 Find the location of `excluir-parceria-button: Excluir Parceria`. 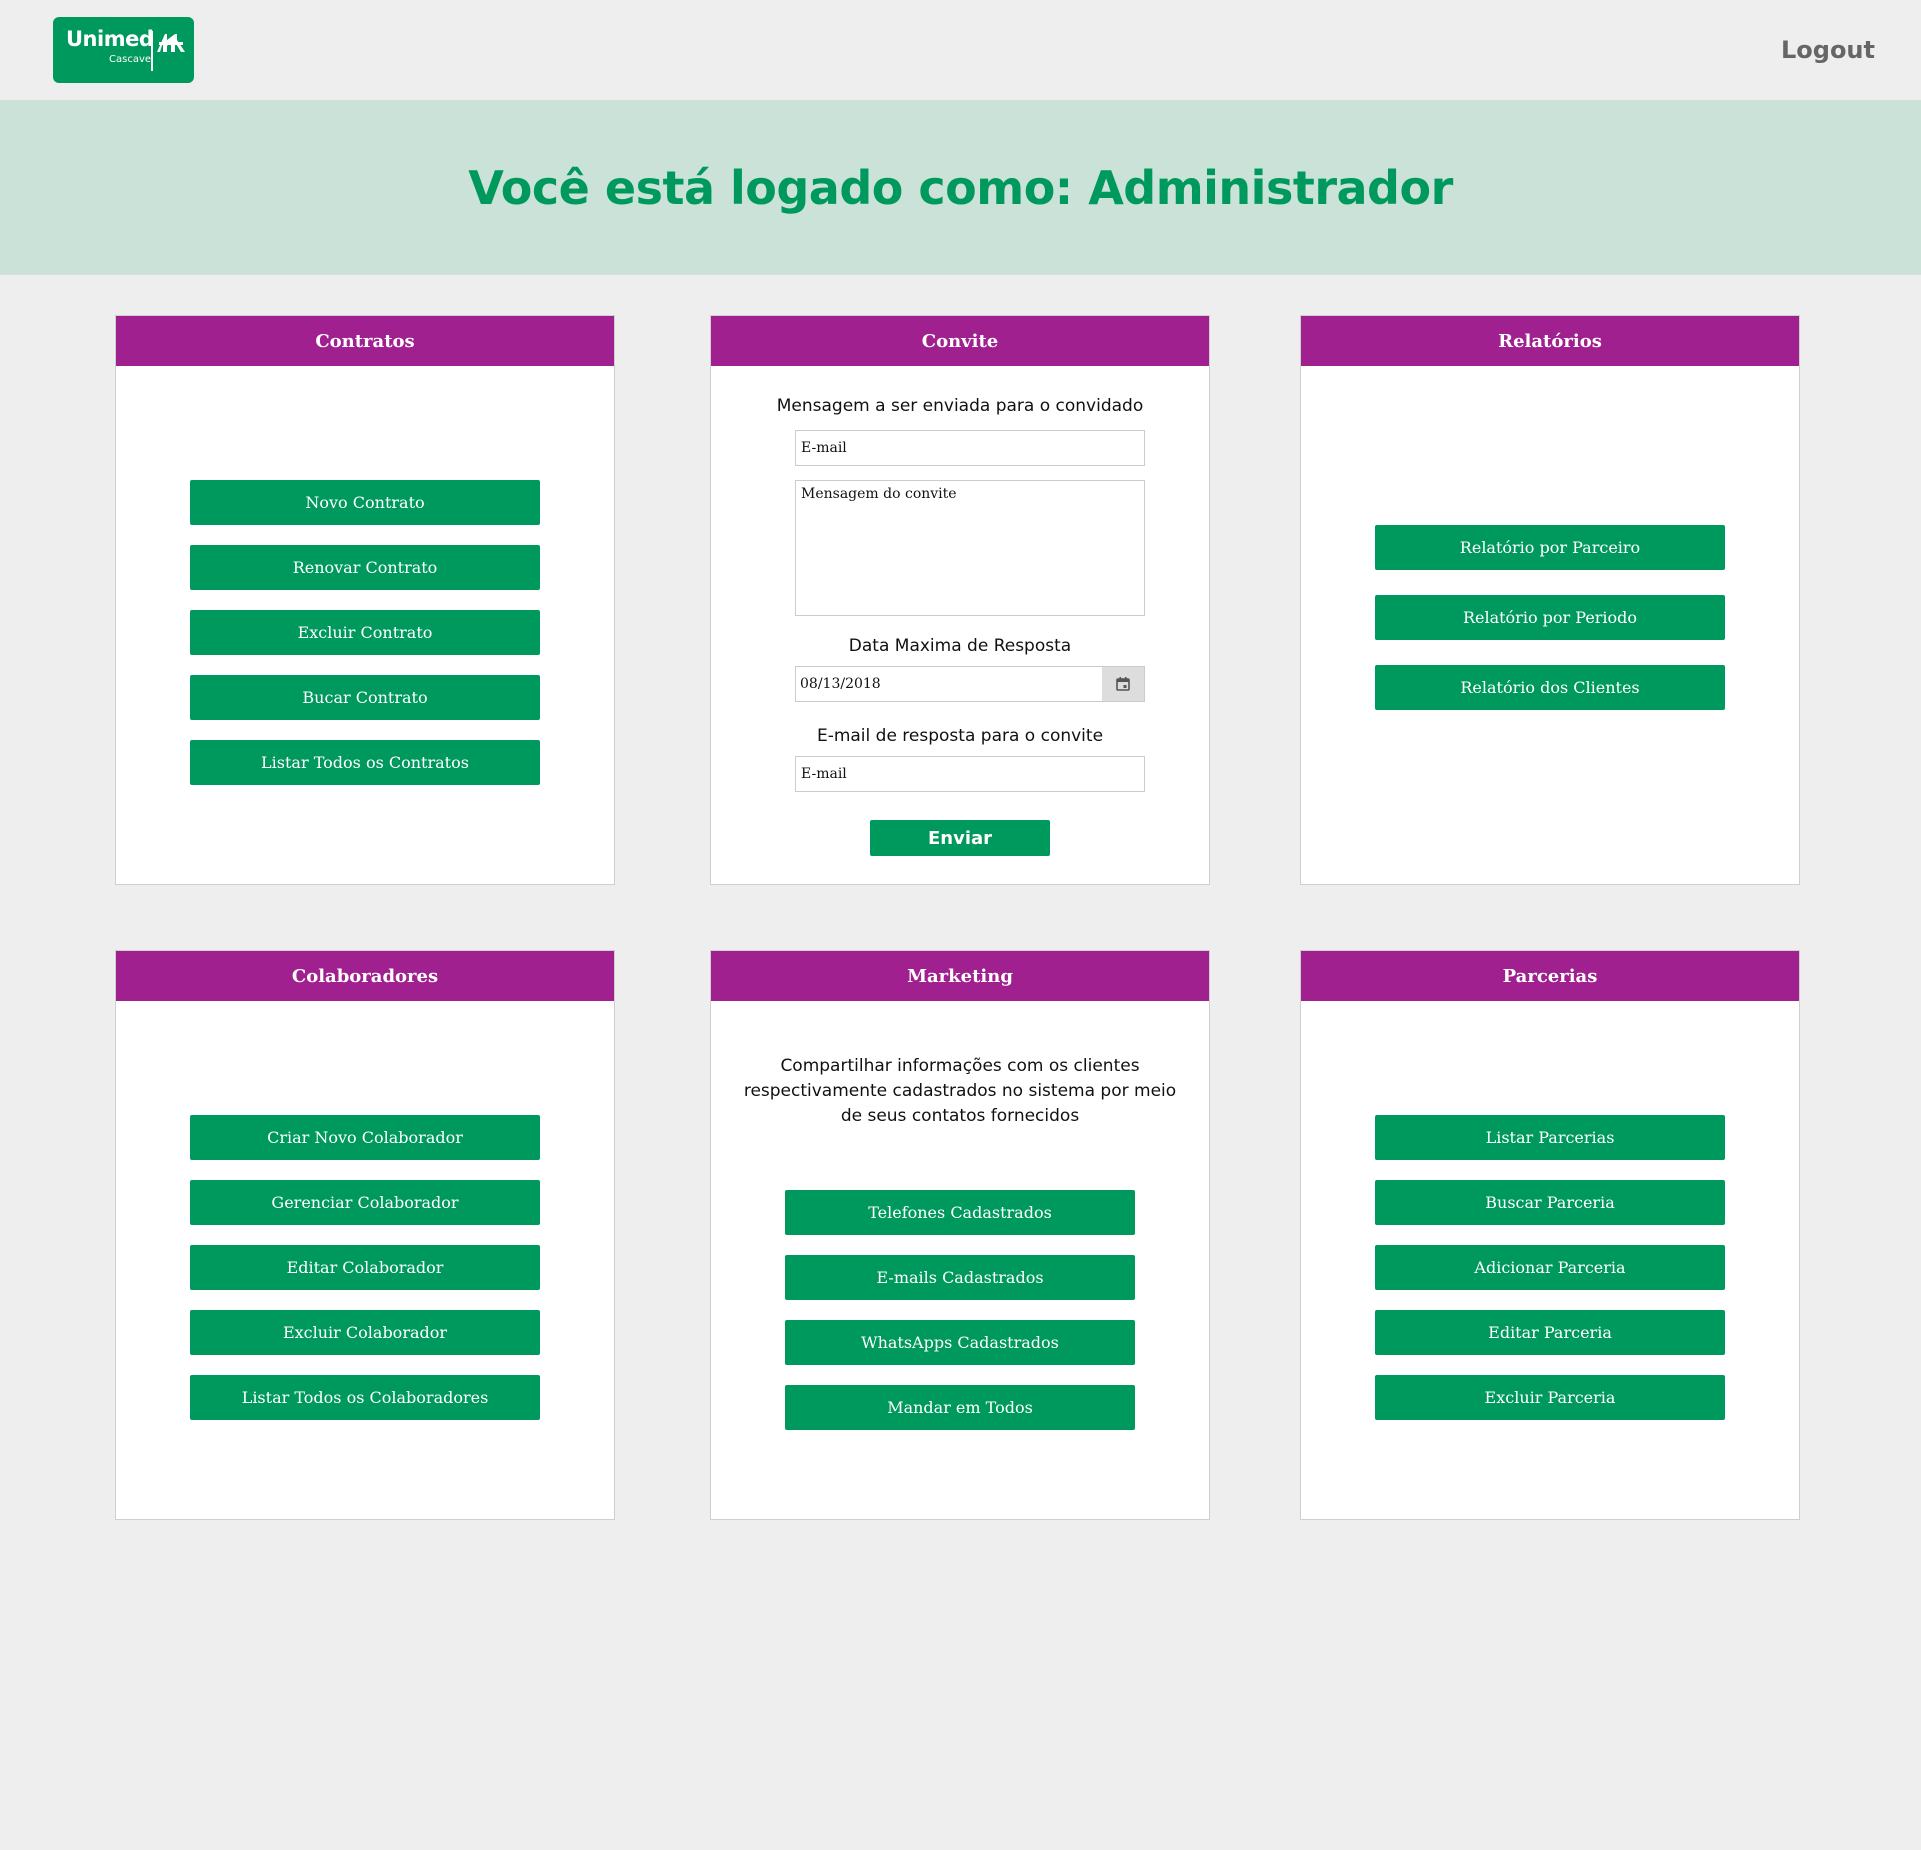

excluir-parceria-button: Excluir Parceria is located at coordinates (1550, 1397).